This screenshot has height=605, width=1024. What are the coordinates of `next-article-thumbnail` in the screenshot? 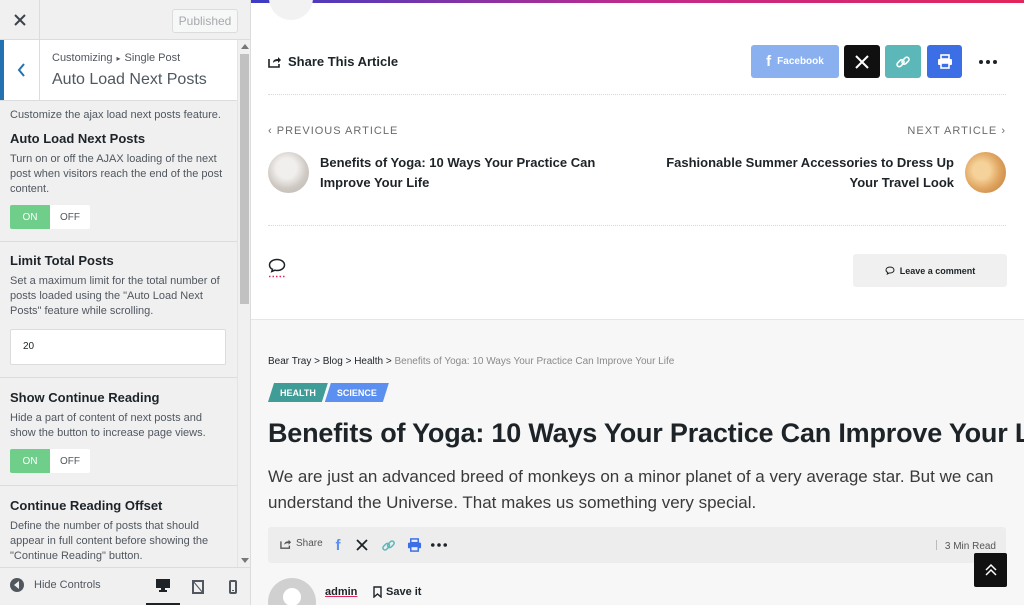 It's located at (985, 172).